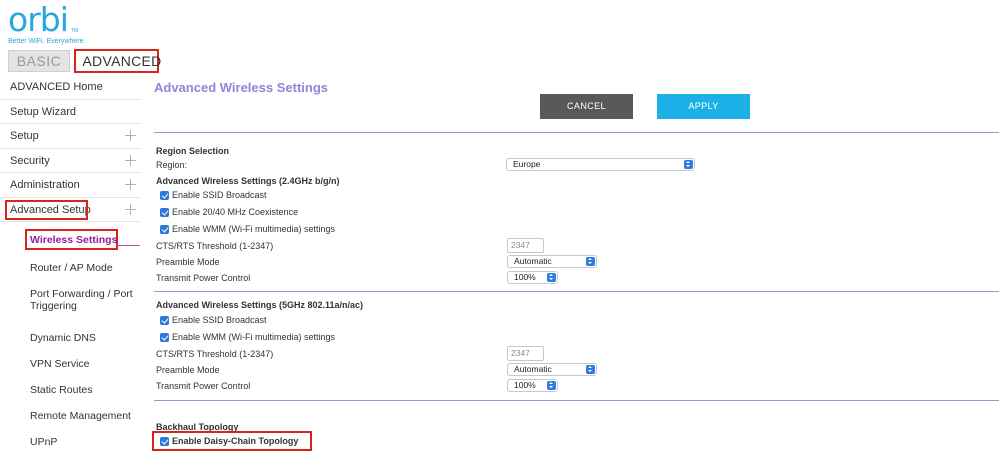  I want to click on region-section-title: Region Selection, so click(193, 151).